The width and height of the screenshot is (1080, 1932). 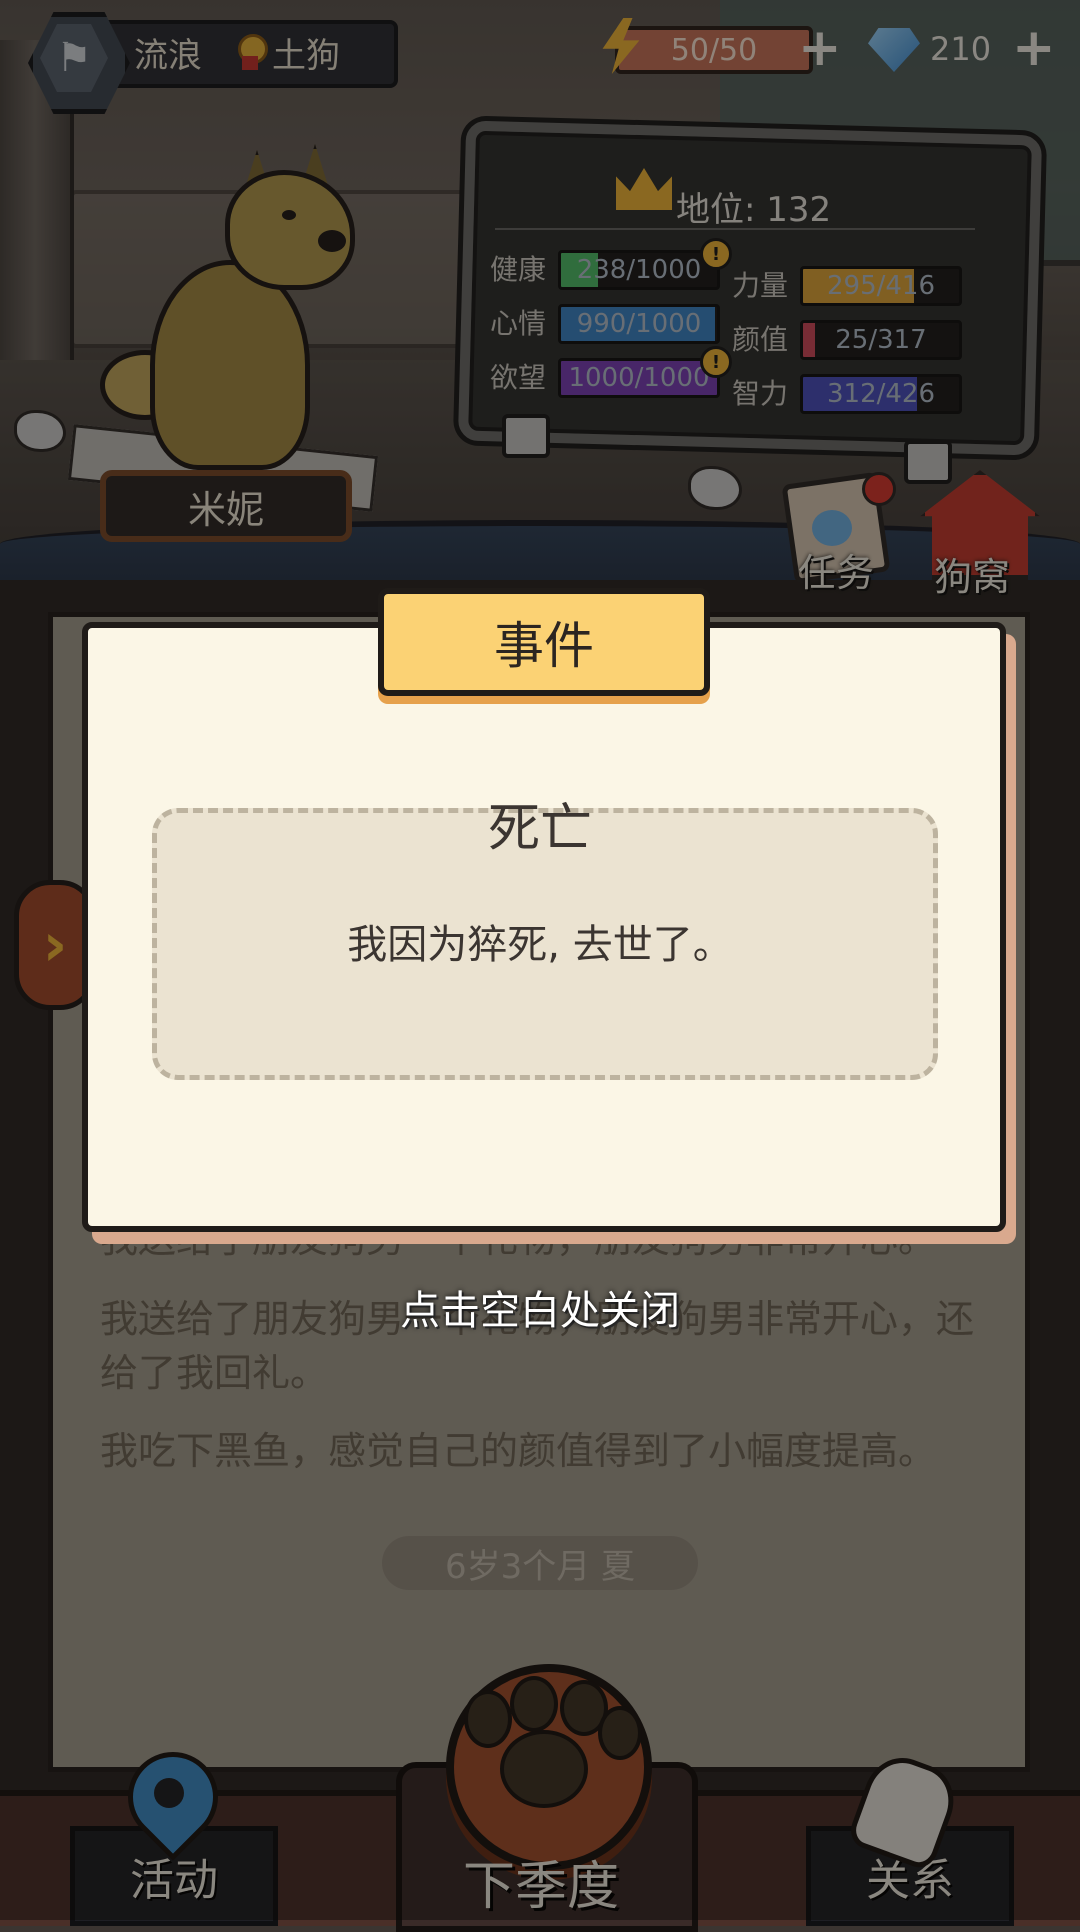 What do you see at coordinates (544, 1769) in the screenshot?
I see `paw-pad-icon` at bounding box center [544, 1769].